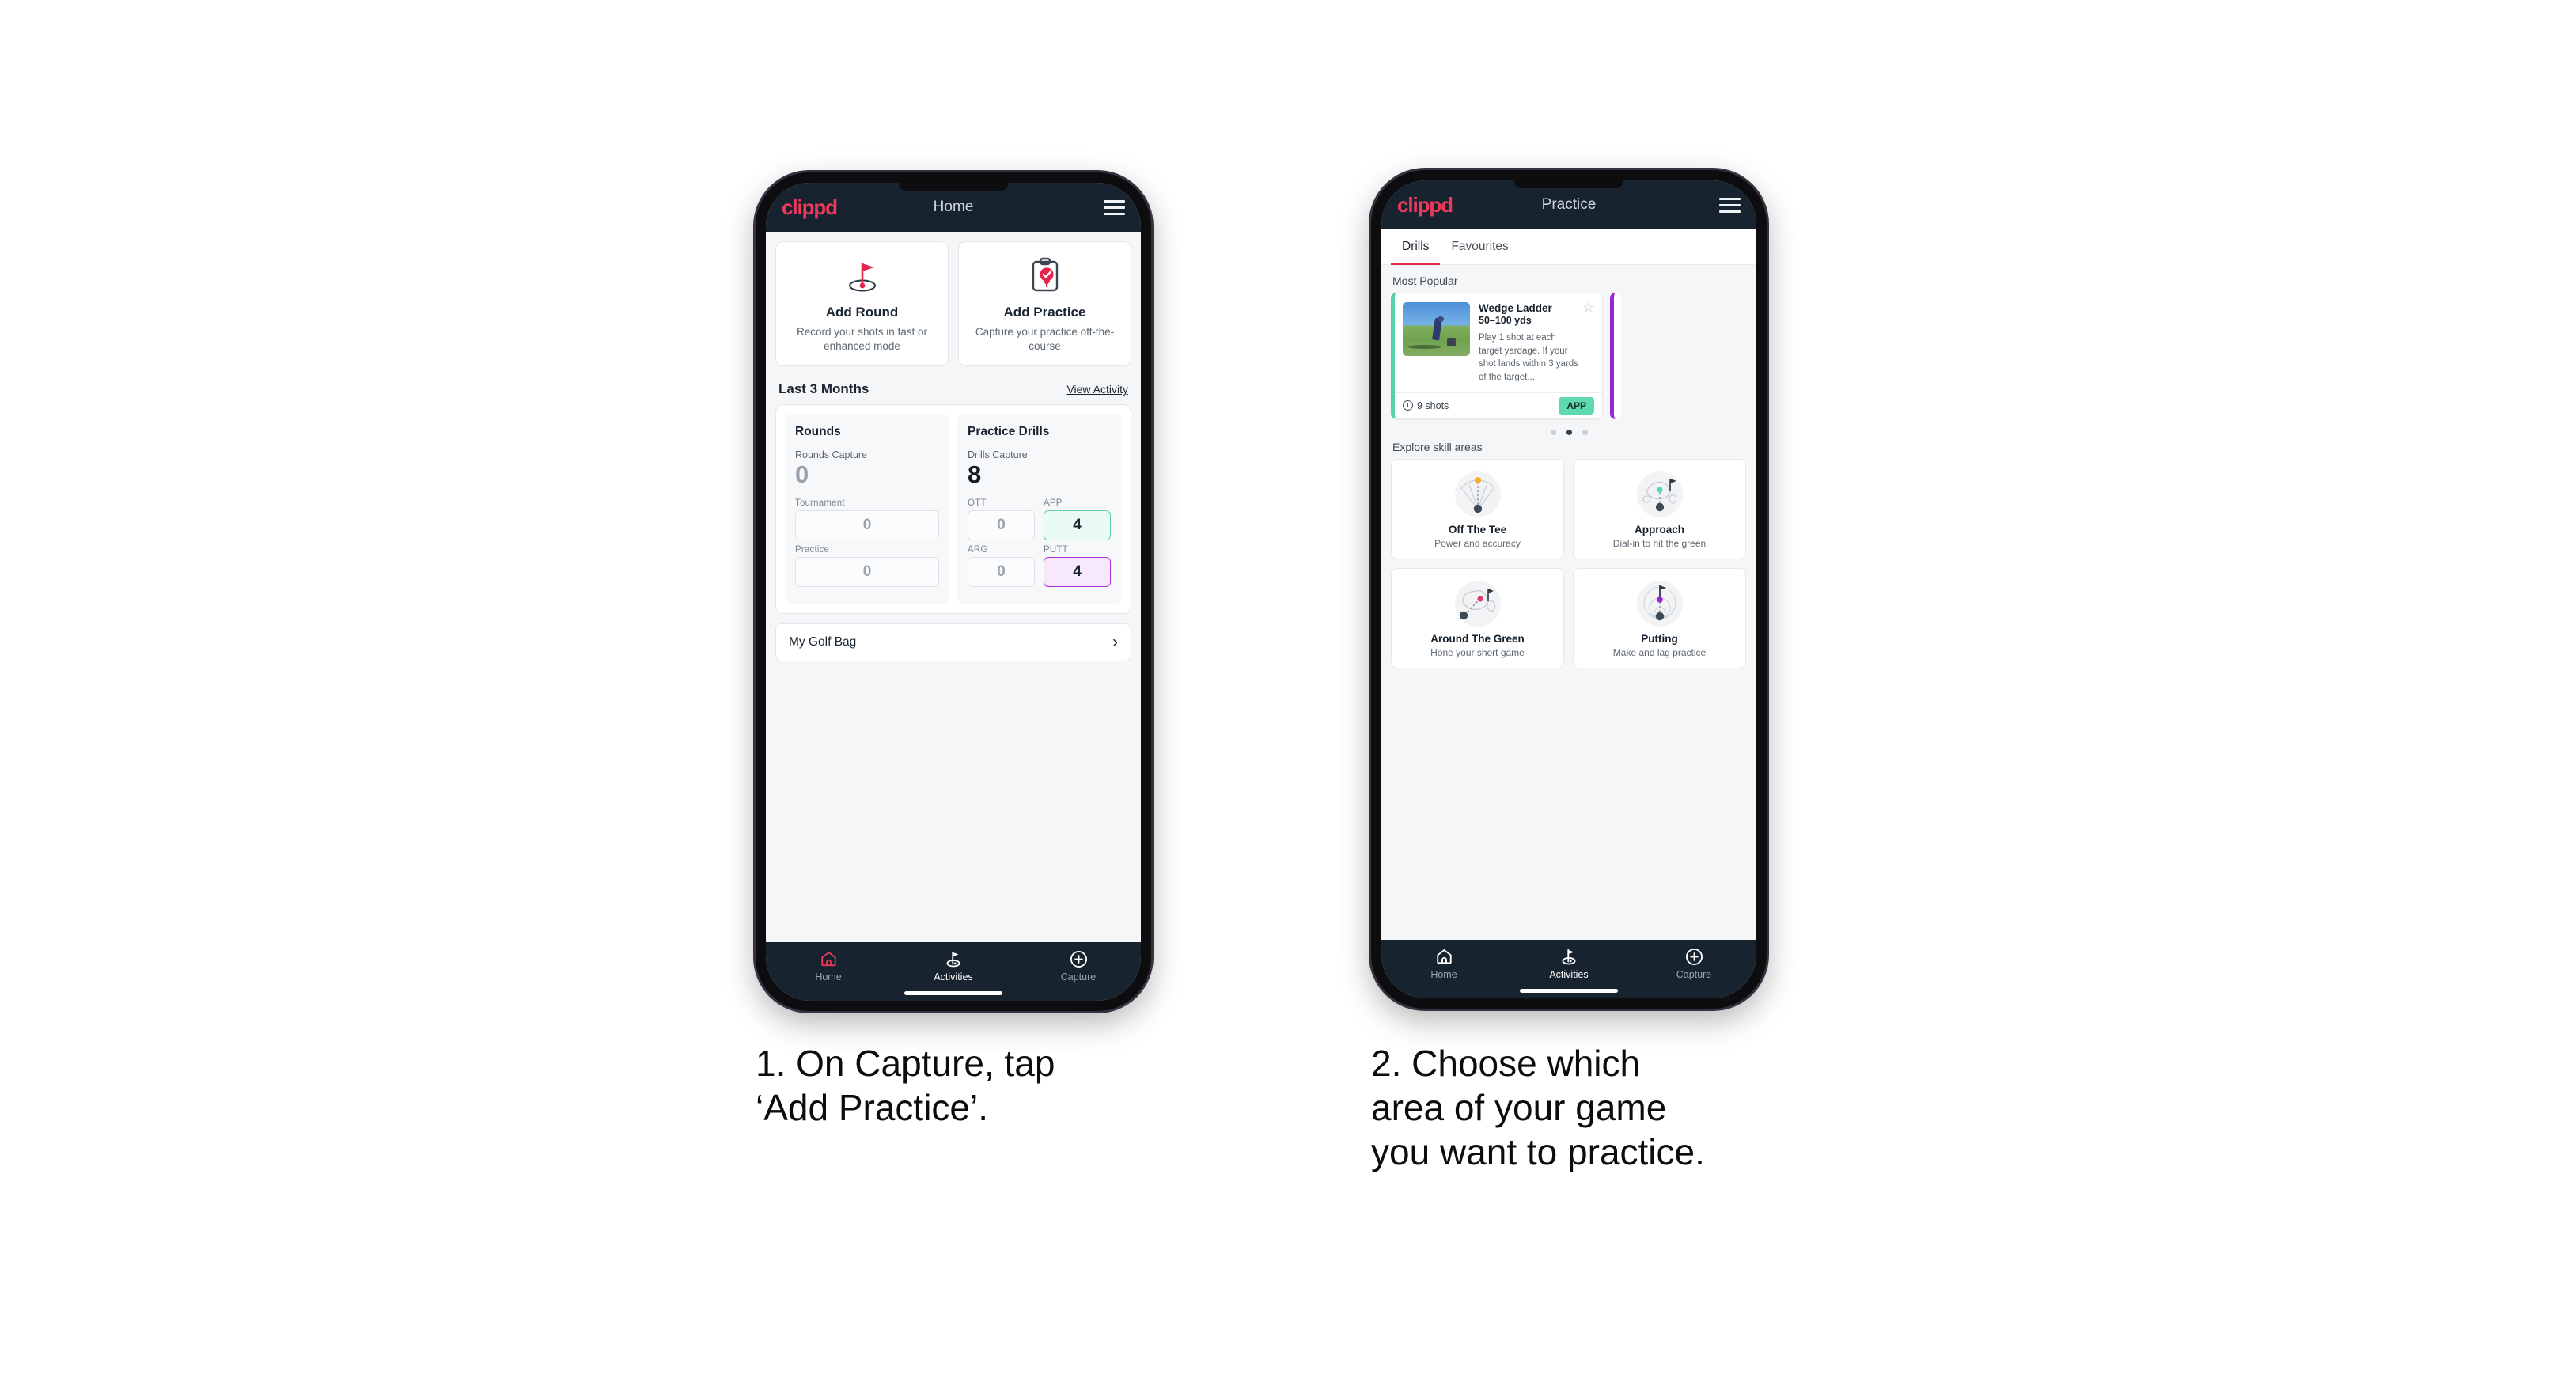 This screenshot has height=1386, width=2576. I want to click on drill-shots: 9 shots, so click(1426, 405).